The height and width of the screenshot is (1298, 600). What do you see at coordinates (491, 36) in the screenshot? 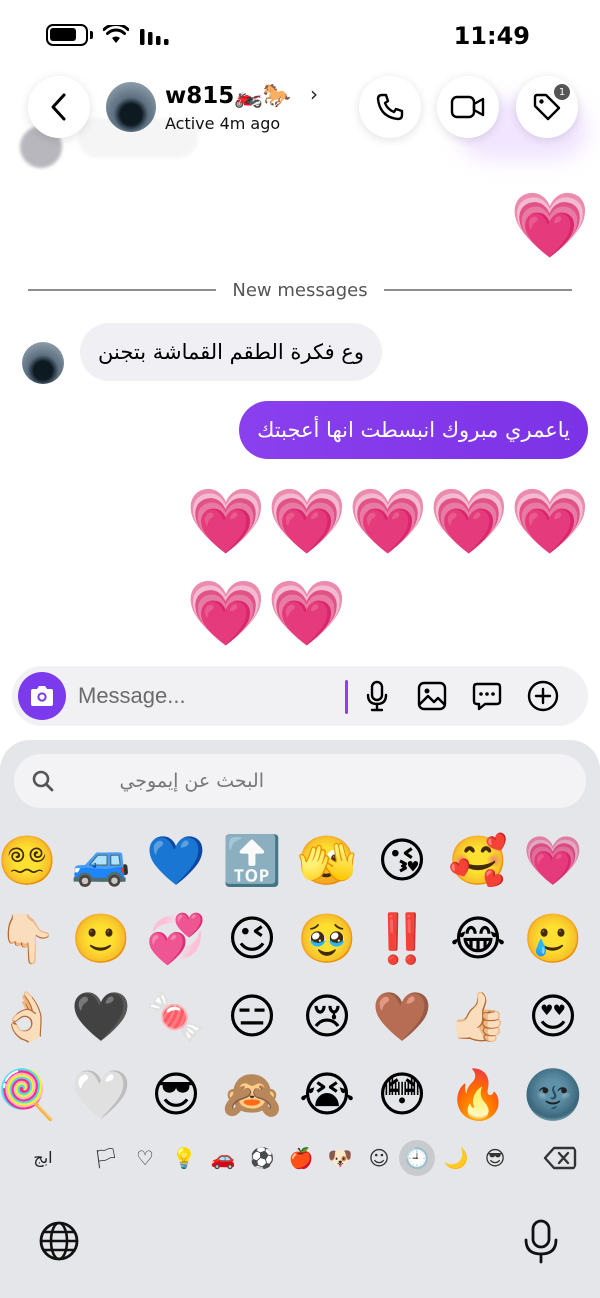
I see `status-time: 11:49` at bounding box center [491, 36].